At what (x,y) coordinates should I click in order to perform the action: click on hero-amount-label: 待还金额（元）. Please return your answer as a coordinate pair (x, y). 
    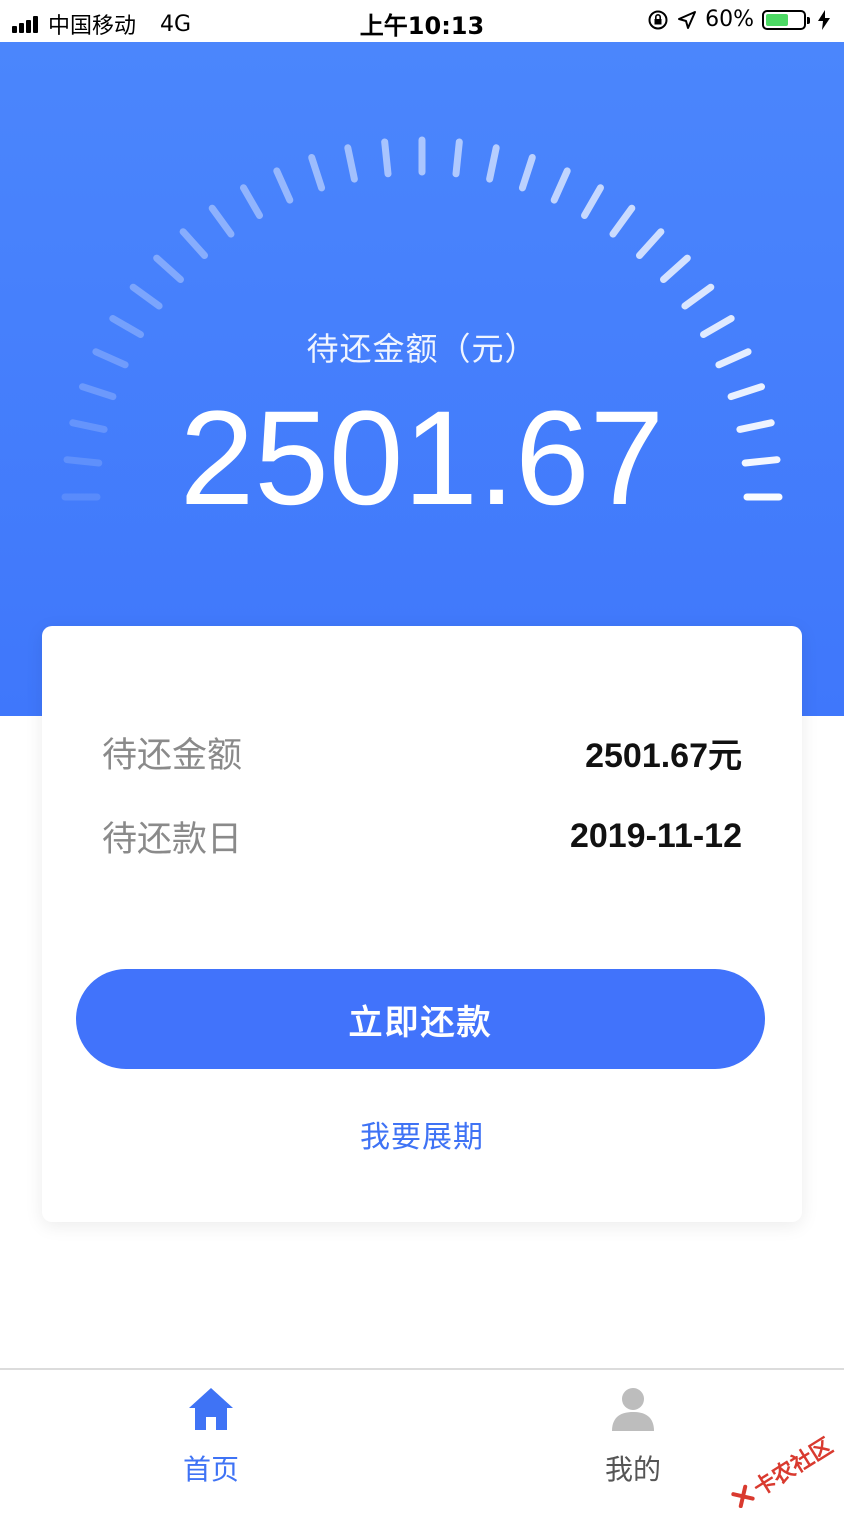
    Looking at the image, I should click on (422, 349).